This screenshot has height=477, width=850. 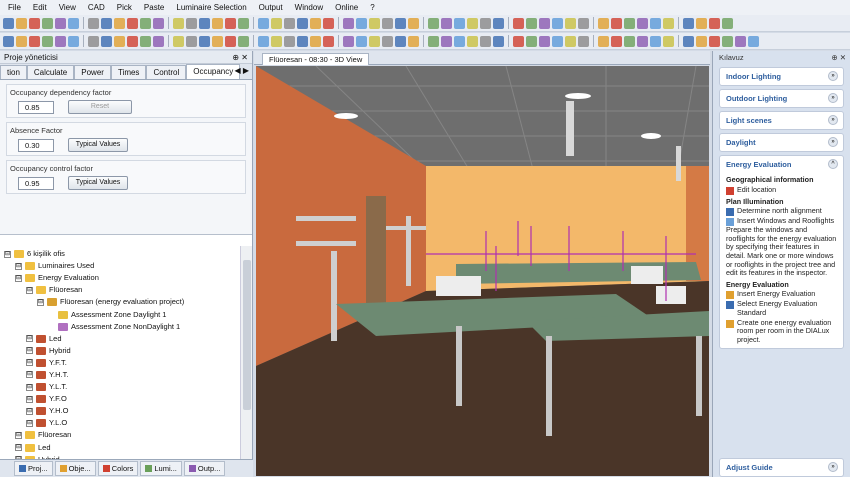 What do you see at coordinates (781, 190) in the screenshot?
I see `edit-location-link: Edit location` at bounding box center [781, 190].